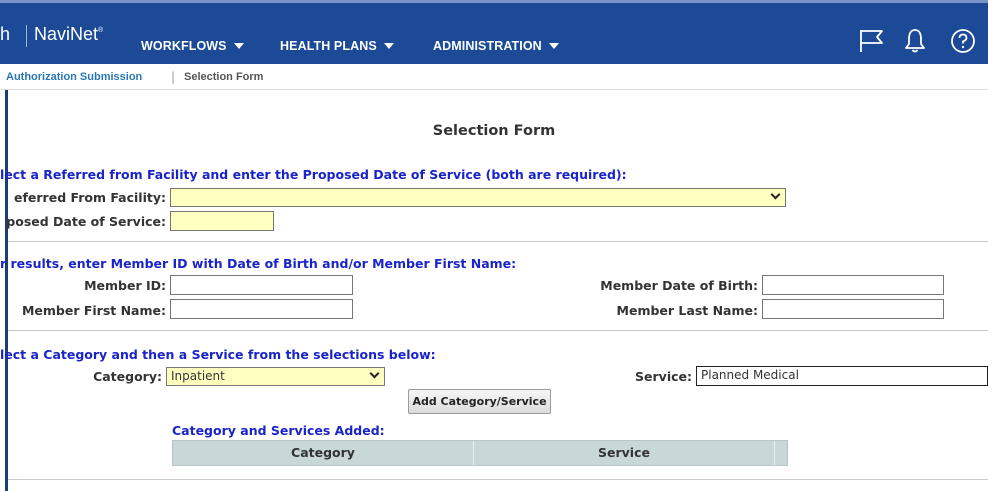 The width and height of the screenshot is (988, 491). What do you see at coordinates (478, 197) in the screenshot?
I see `facility-select` at bounding box center [478, 197].